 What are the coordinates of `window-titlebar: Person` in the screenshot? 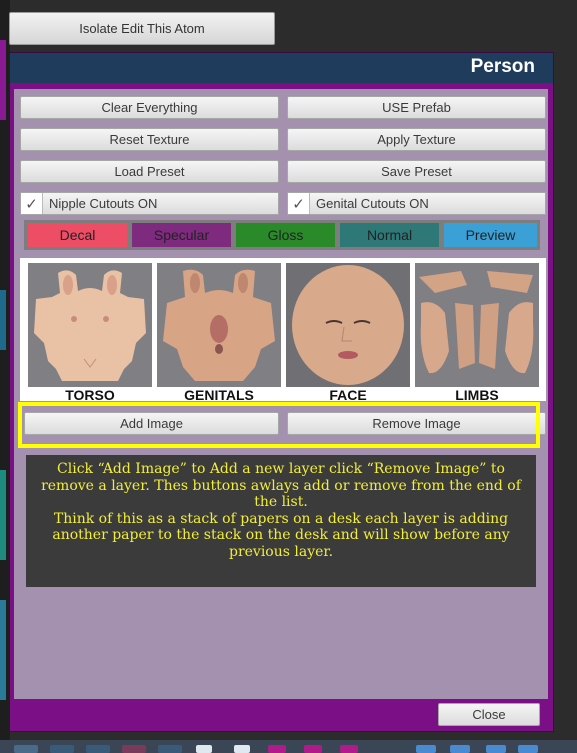 It's located at (281, 68).